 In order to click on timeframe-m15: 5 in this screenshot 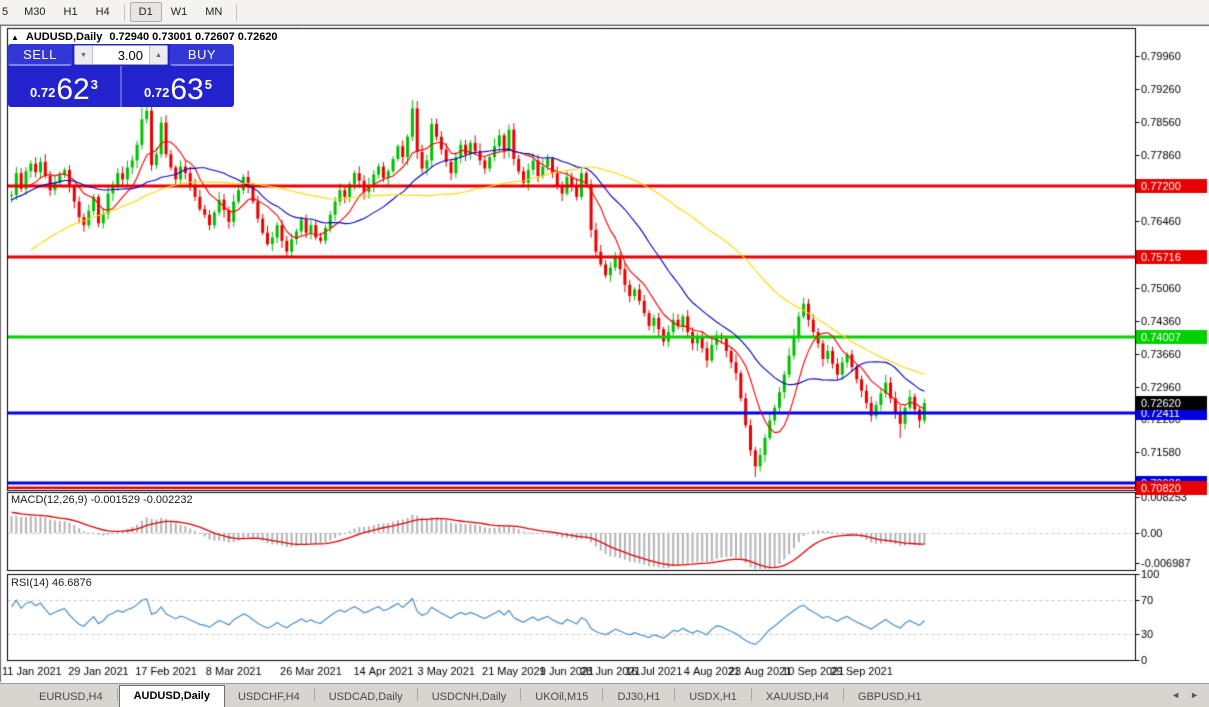, I will do `click(7, 12)`.